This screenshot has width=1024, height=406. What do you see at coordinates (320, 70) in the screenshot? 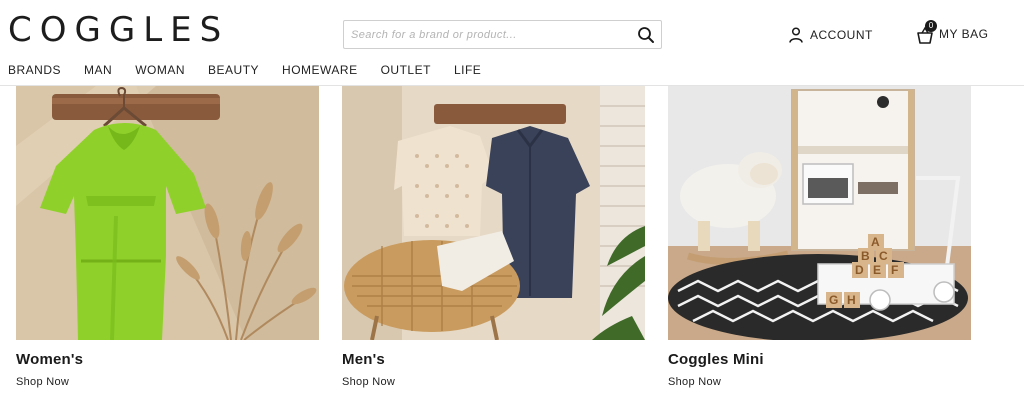
I see `nav-item-homeware: HOMEWARE` at bounding box center [320, 70].